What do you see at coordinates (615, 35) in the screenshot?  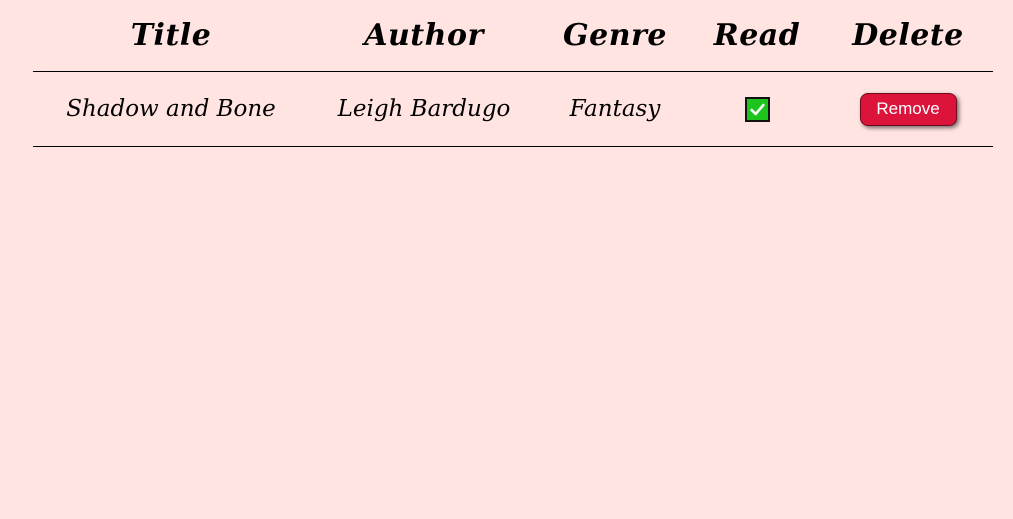 I see `column-header-genre: Genre` at bounding box center [615, 35].